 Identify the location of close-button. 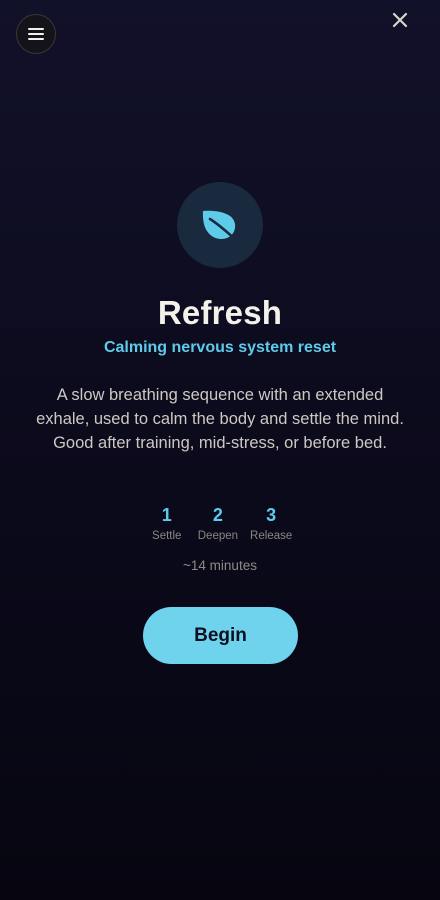
(400, 20).